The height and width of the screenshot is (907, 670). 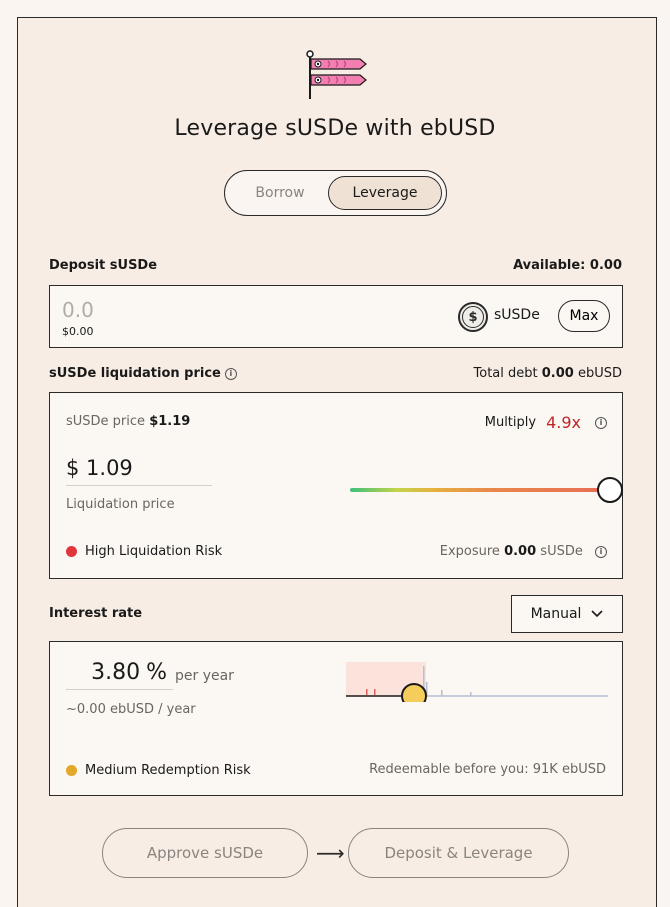 What do you see at coordinates (116, 672) in the screenshot?
I see `rate-value: 3.80` at bounding box center [116, 672].